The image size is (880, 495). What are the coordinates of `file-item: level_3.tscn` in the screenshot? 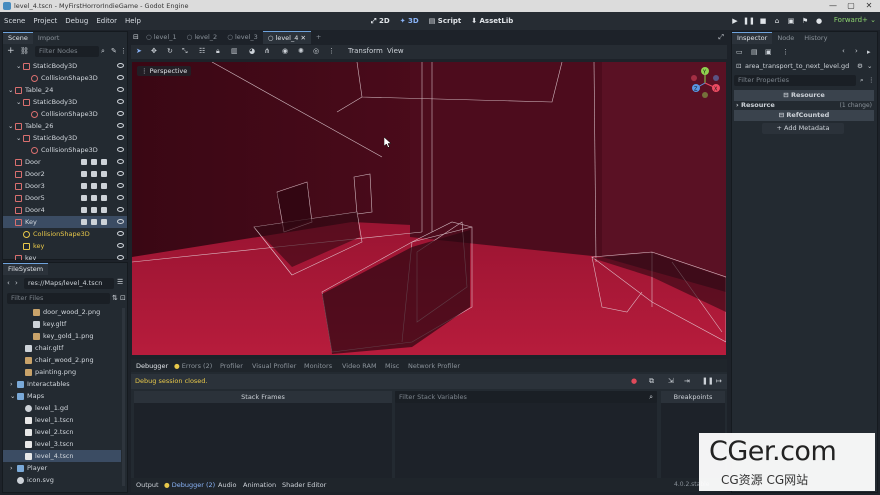 It's located at (62, 444).